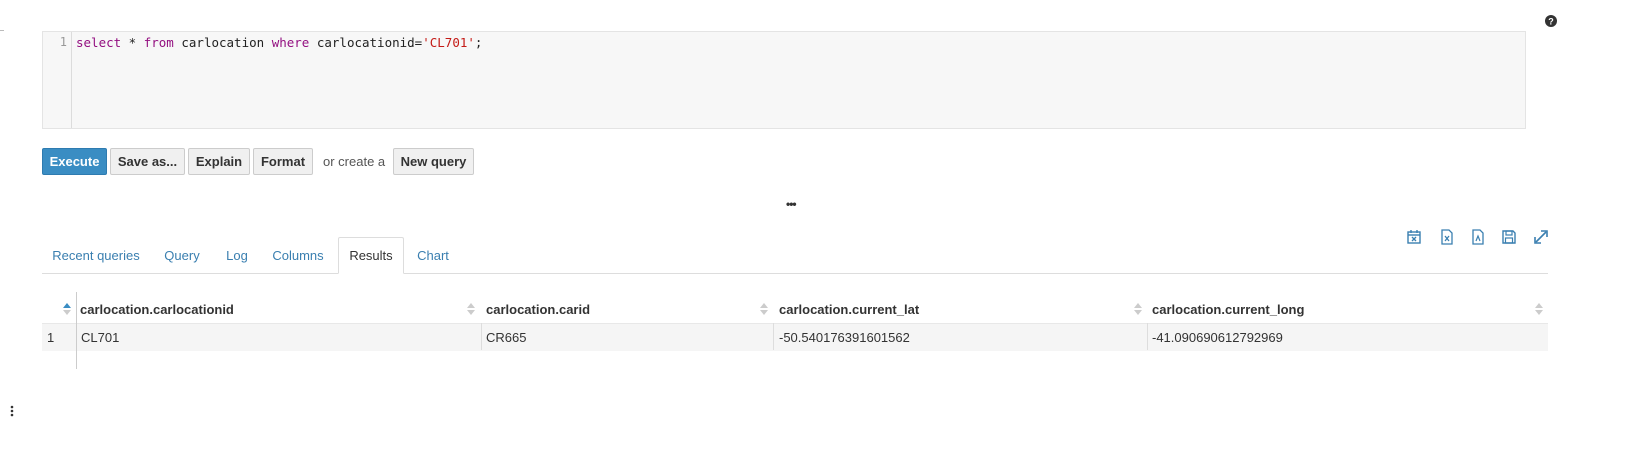  What do you see at coordinates (791, 204) in the screenshot?
I see `resize-handle: •••` at bounding box center [791, 204].